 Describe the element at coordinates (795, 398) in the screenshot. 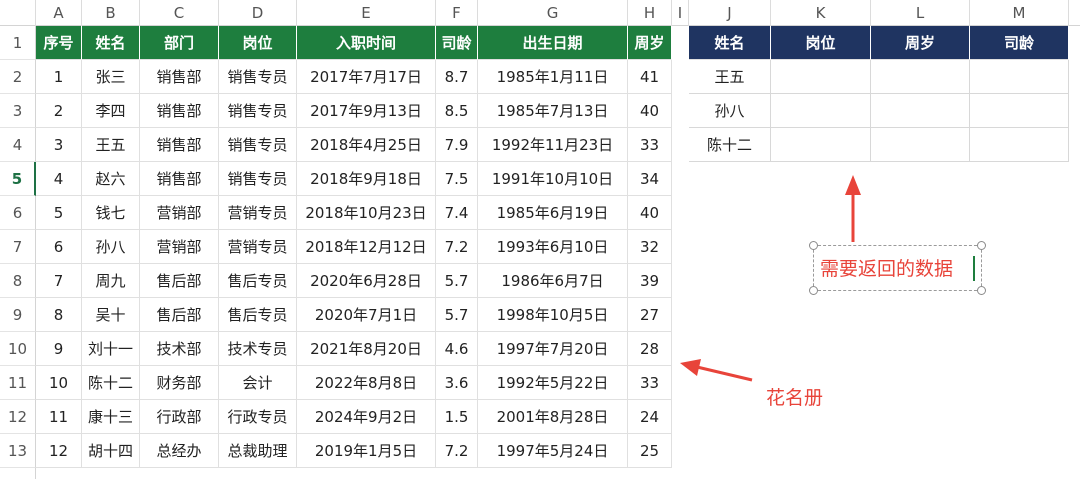

I see `roster-label: 花名册` at that location.